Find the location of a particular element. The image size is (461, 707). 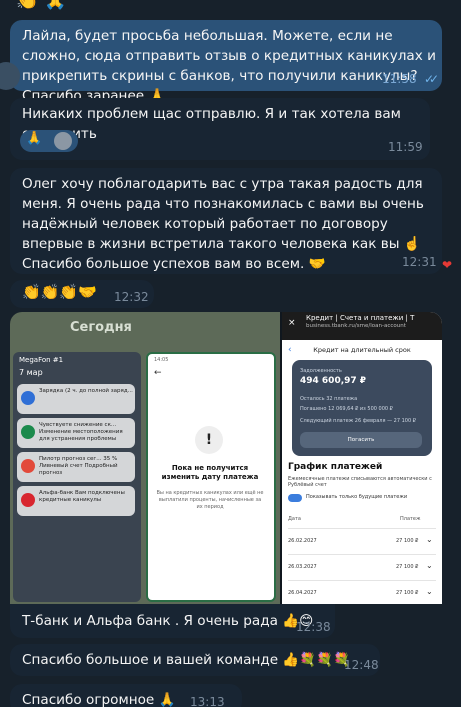

message-incoming: 👏👏👏🤝 12:32 is located at coordinates (82, 294).